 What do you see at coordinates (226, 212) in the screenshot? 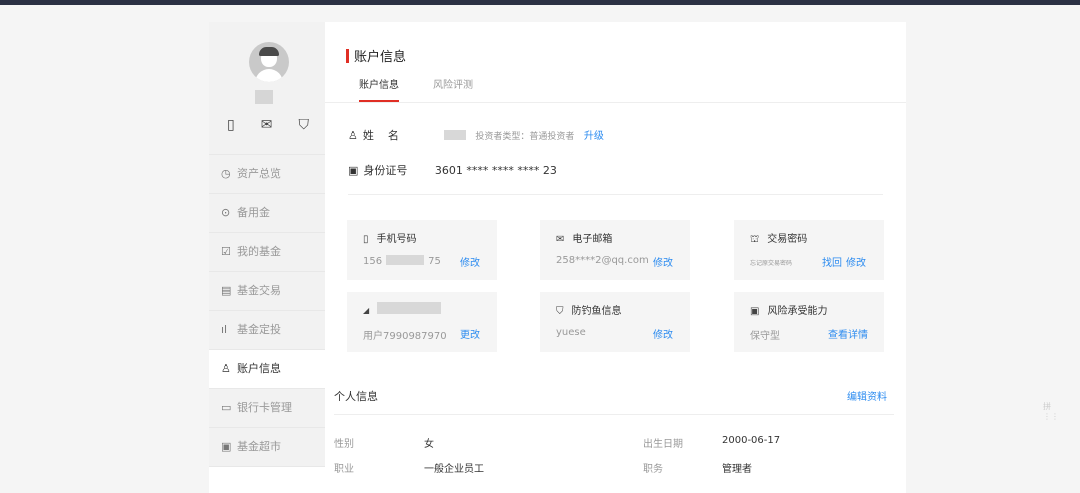
I see `coin-icon: ⊙` at bounding box center [226, 212].